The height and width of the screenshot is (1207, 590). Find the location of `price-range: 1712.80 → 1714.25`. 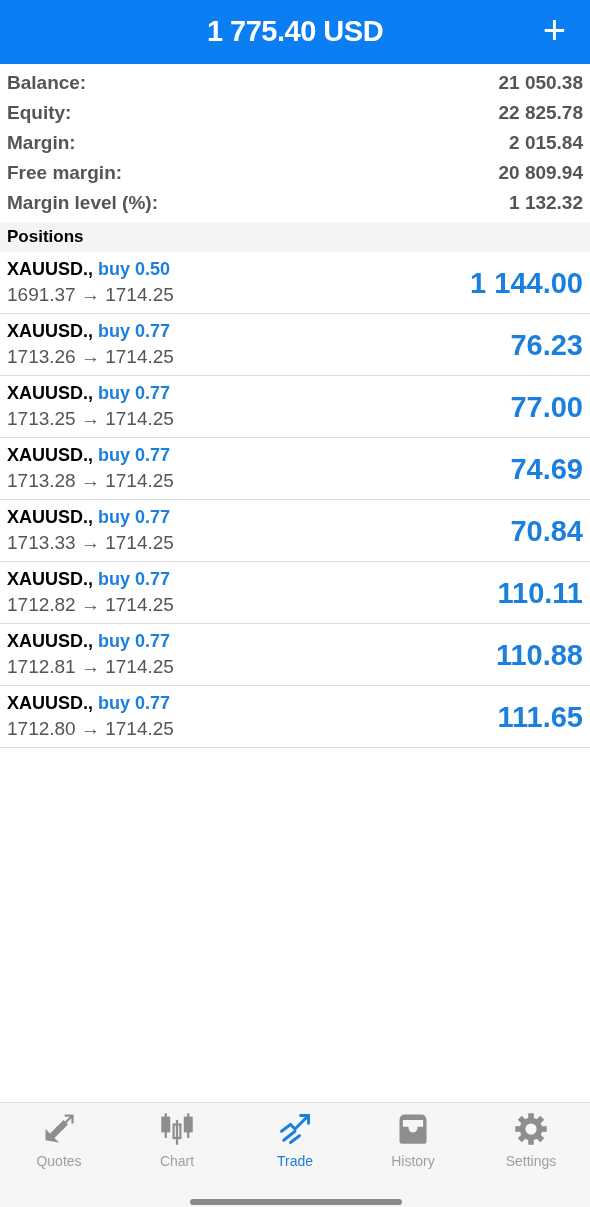

price-range: 1712.80 → 1714.25 is located at coordinates (90, 728).